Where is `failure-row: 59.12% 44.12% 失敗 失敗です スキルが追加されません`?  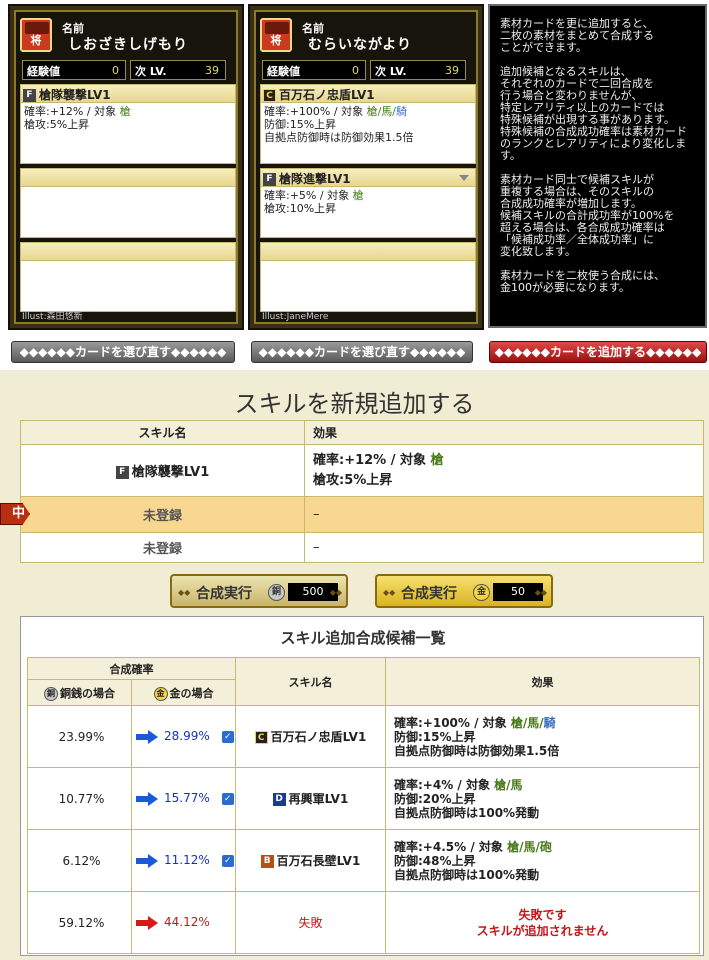 failure-row: 59.12% 44.12% 失敗 失敗です スキルが追加されません is located at coordinates (363, 922).